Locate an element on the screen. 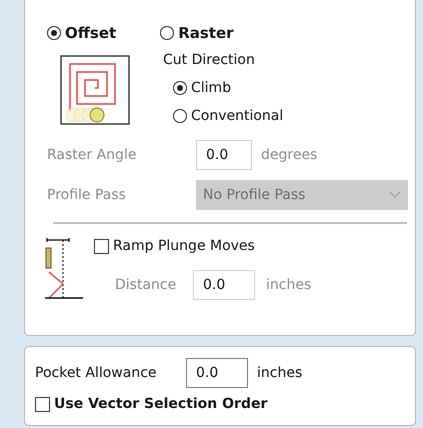 The width and height of the screenshot is (423, 428). unit-label: degrees is located at coordinates (289, 155).